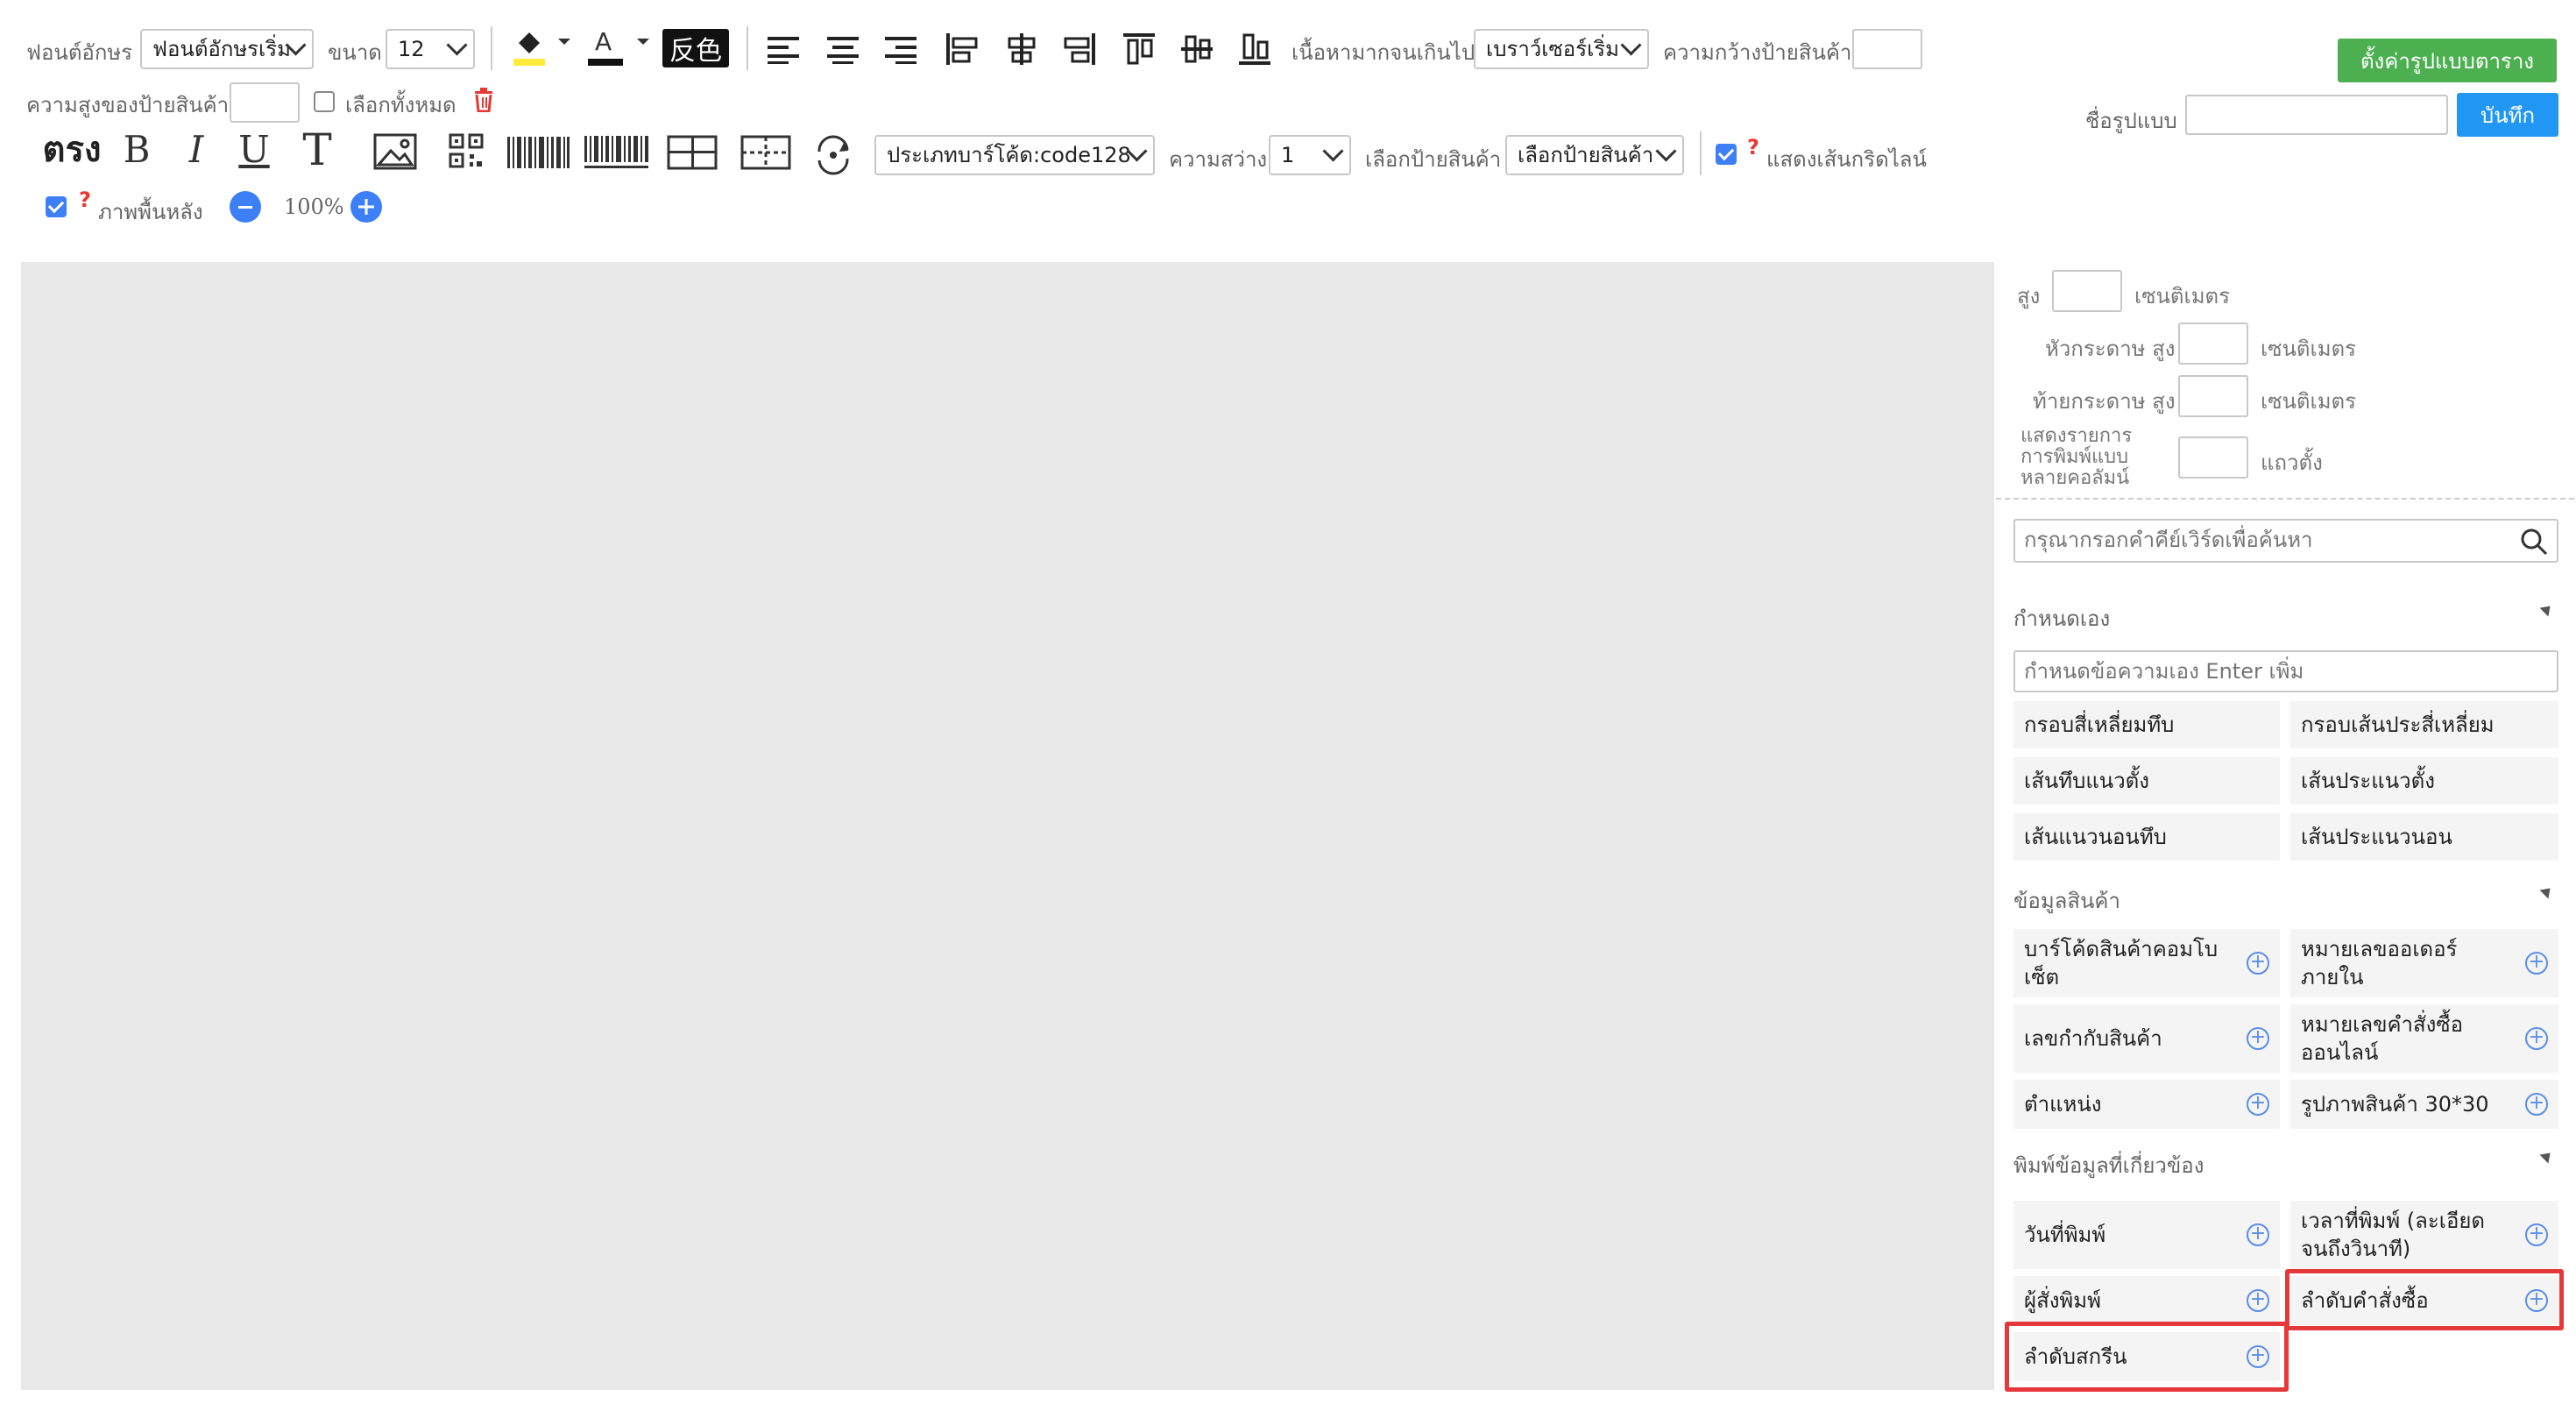 The width and height of the screenshot is (2576, 1404). What do you see at coordinates (324, 101) in the screenshot?
I see `select-all-checkbox` at bounding box center [324, 101].